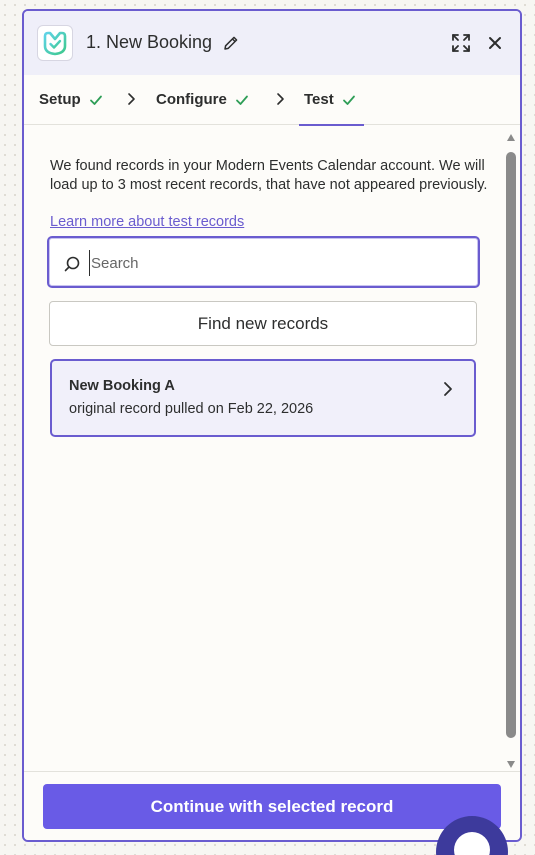  I want to click on scrollbar, so click(511, 450).